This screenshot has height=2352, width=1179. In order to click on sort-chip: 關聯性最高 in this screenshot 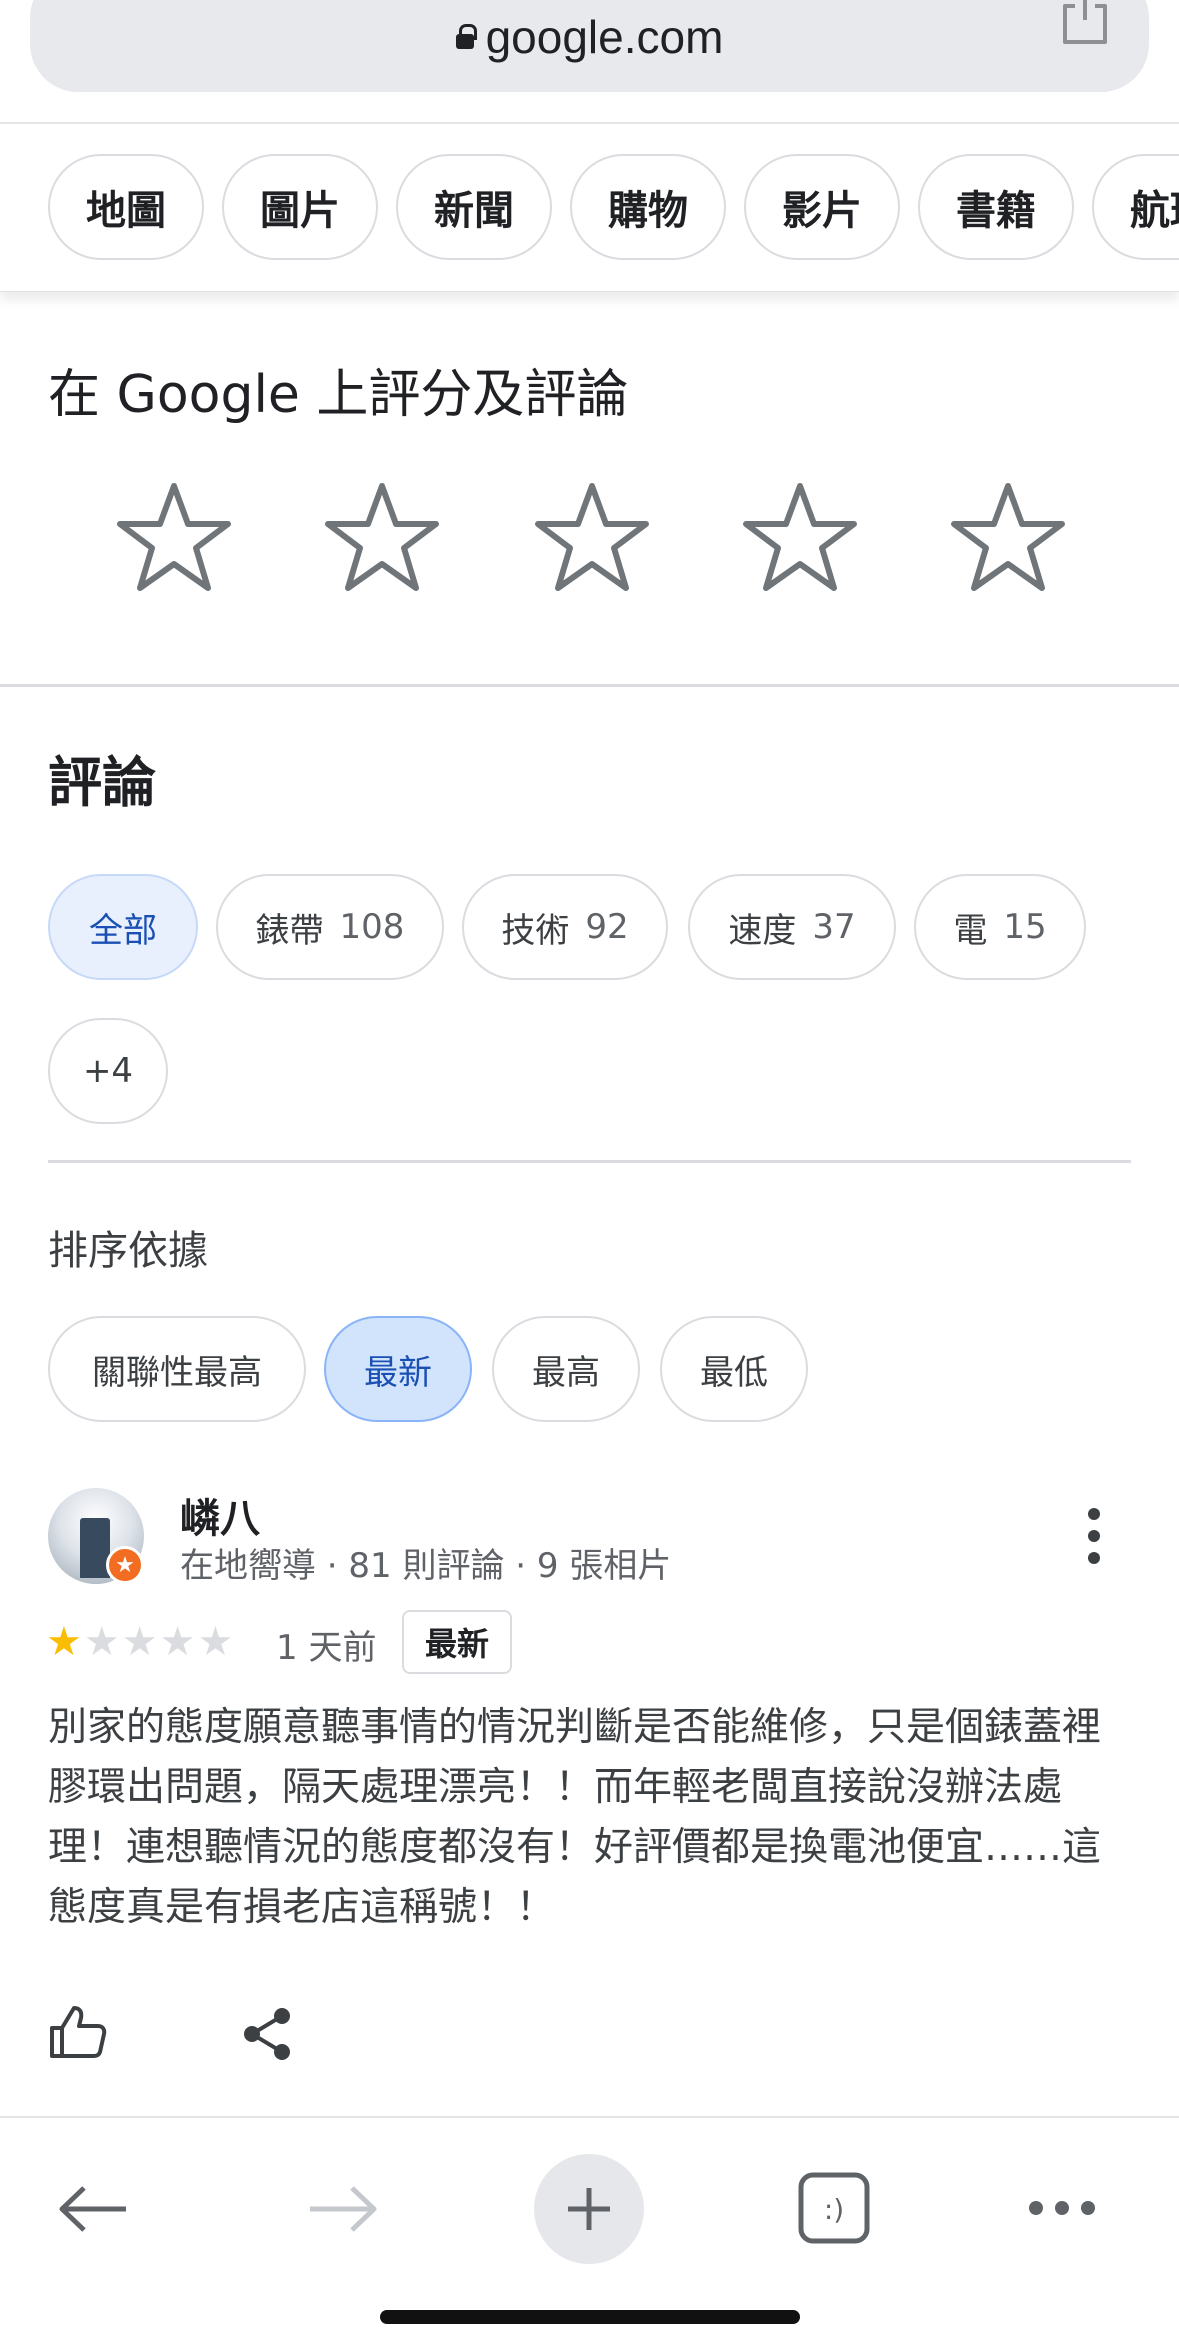, I will do `click(177, 1369)`.